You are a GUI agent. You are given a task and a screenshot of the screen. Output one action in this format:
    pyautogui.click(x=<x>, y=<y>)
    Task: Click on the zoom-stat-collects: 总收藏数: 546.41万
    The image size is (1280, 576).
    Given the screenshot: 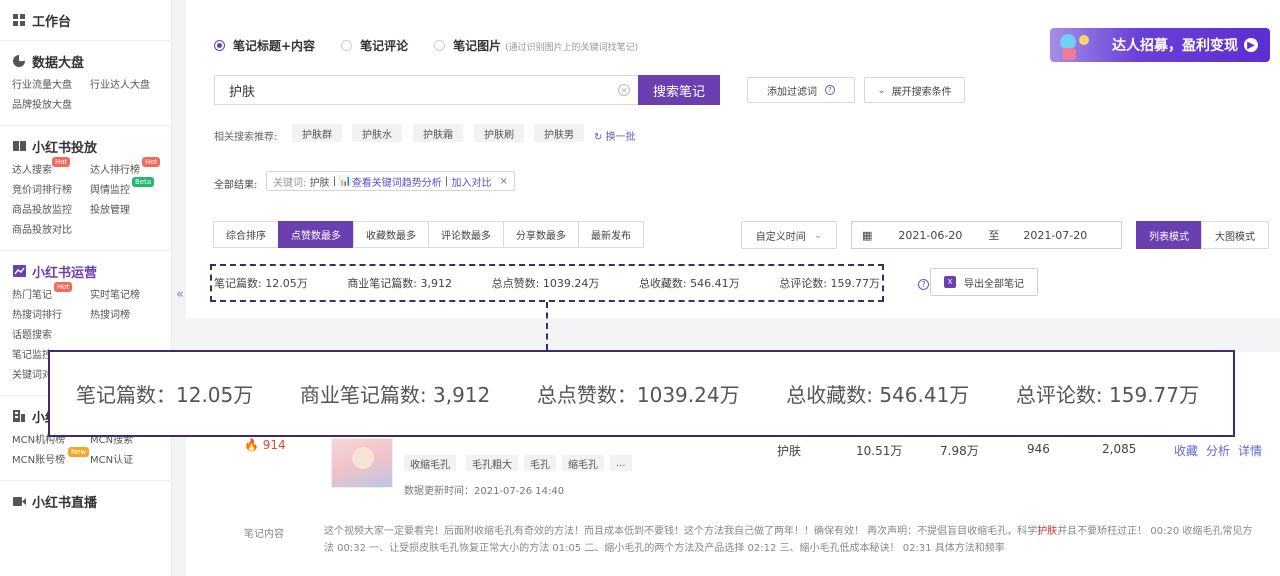 What is the action you would take?
    pyautogui.click(x=878, y=395)
    